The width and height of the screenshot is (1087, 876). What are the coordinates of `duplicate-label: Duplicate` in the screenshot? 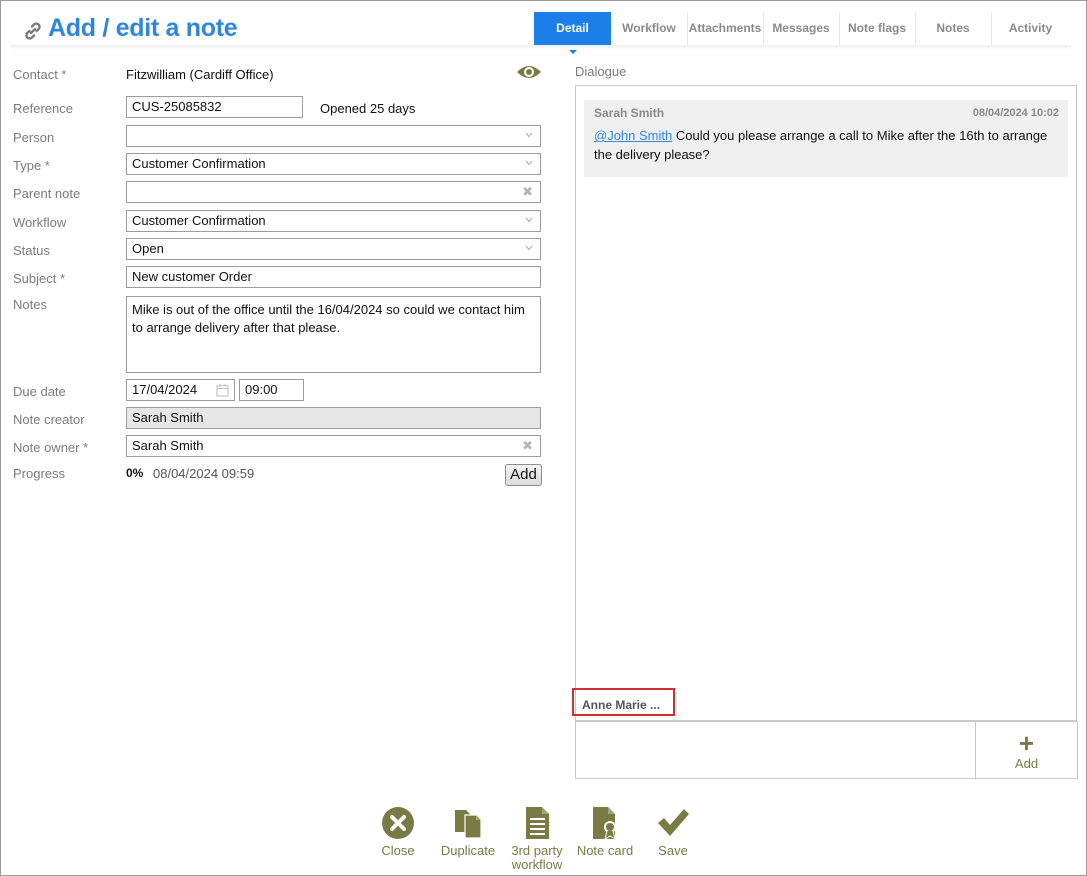 It's located at (468, 850).